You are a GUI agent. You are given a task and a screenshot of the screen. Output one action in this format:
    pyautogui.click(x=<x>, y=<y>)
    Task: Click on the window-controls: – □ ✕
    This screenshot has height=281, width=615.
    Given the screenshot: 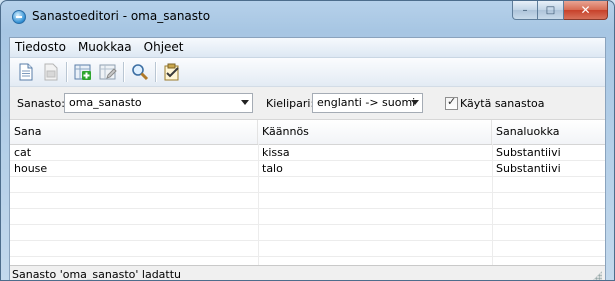 What is the action you would take?
    pyautogui.click(x=560, y=11)
    